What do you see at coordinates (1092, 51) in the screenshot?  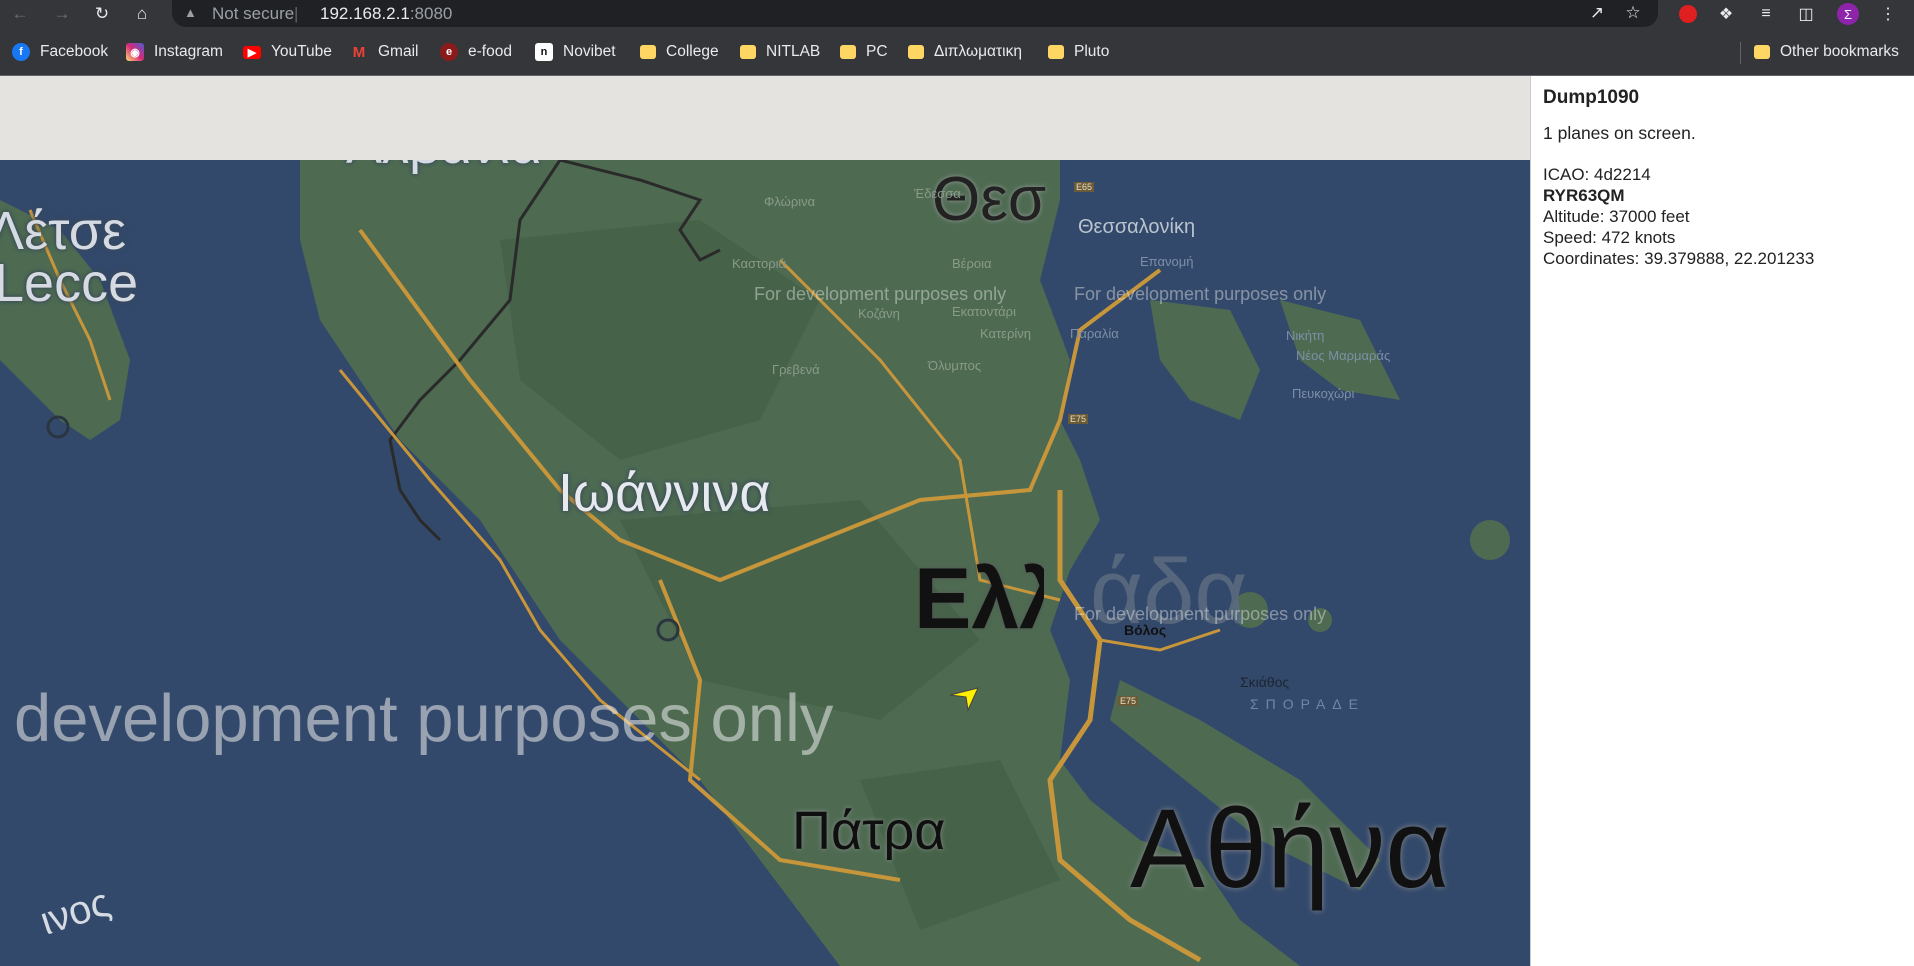 I see `bookmark-label: Pluto` at bounding box center [1092, 51].